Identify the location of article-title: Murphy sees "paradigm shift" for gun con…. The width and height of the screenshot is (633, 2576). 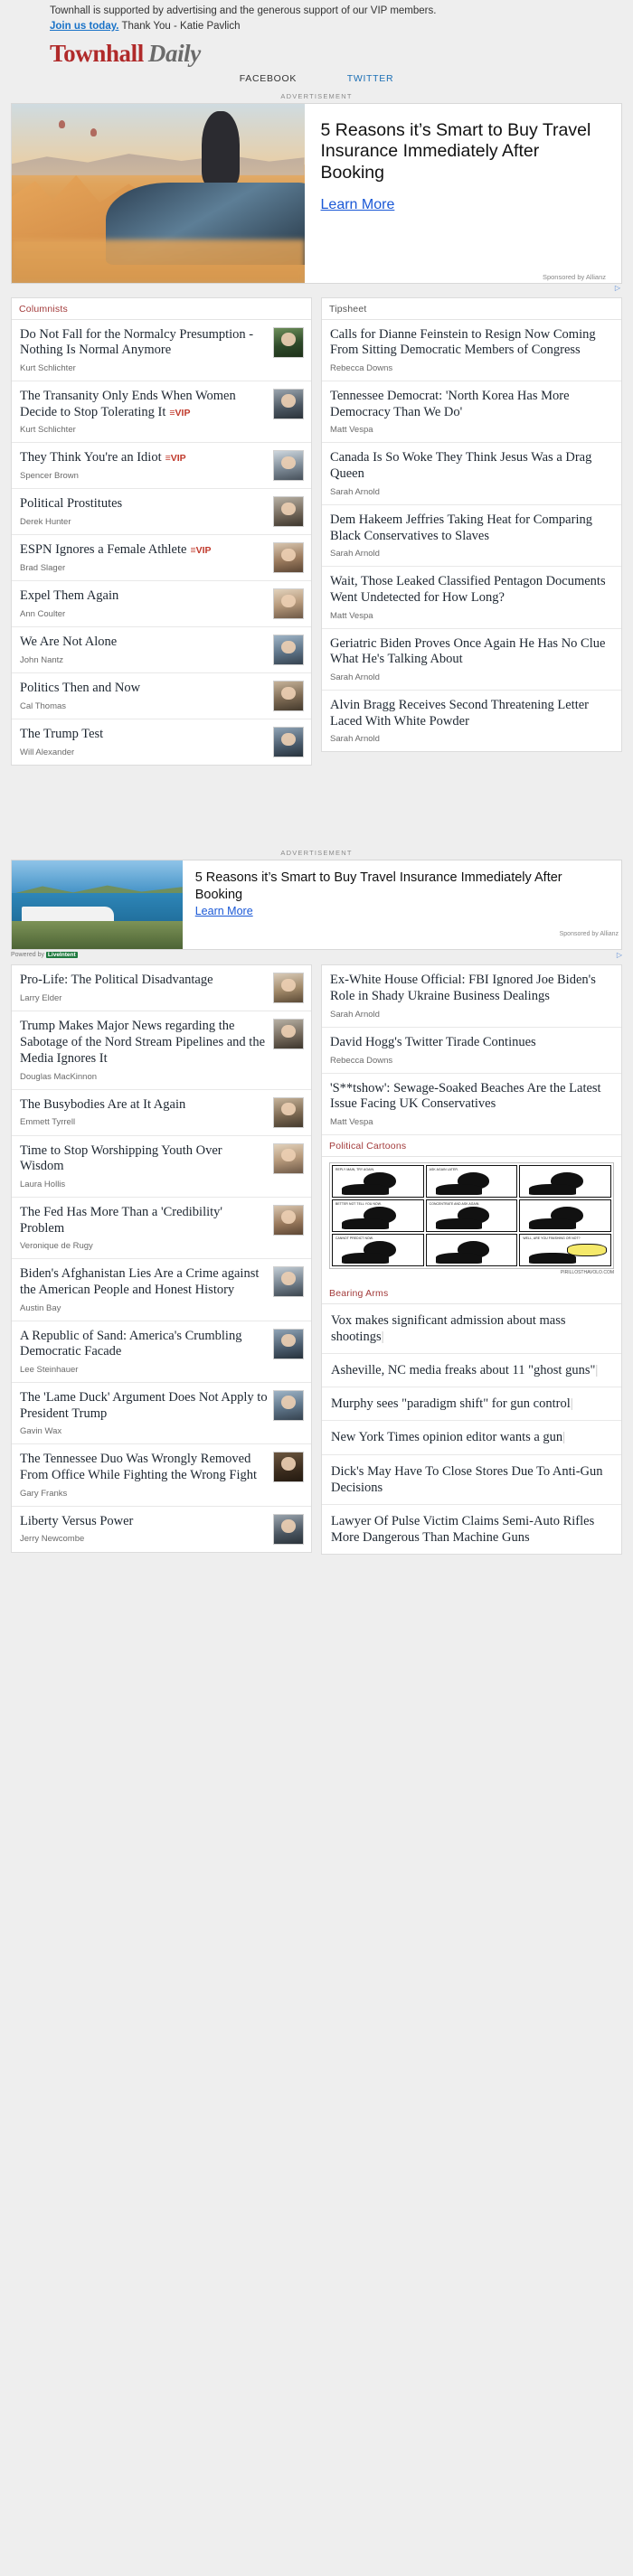
(451, 1404).